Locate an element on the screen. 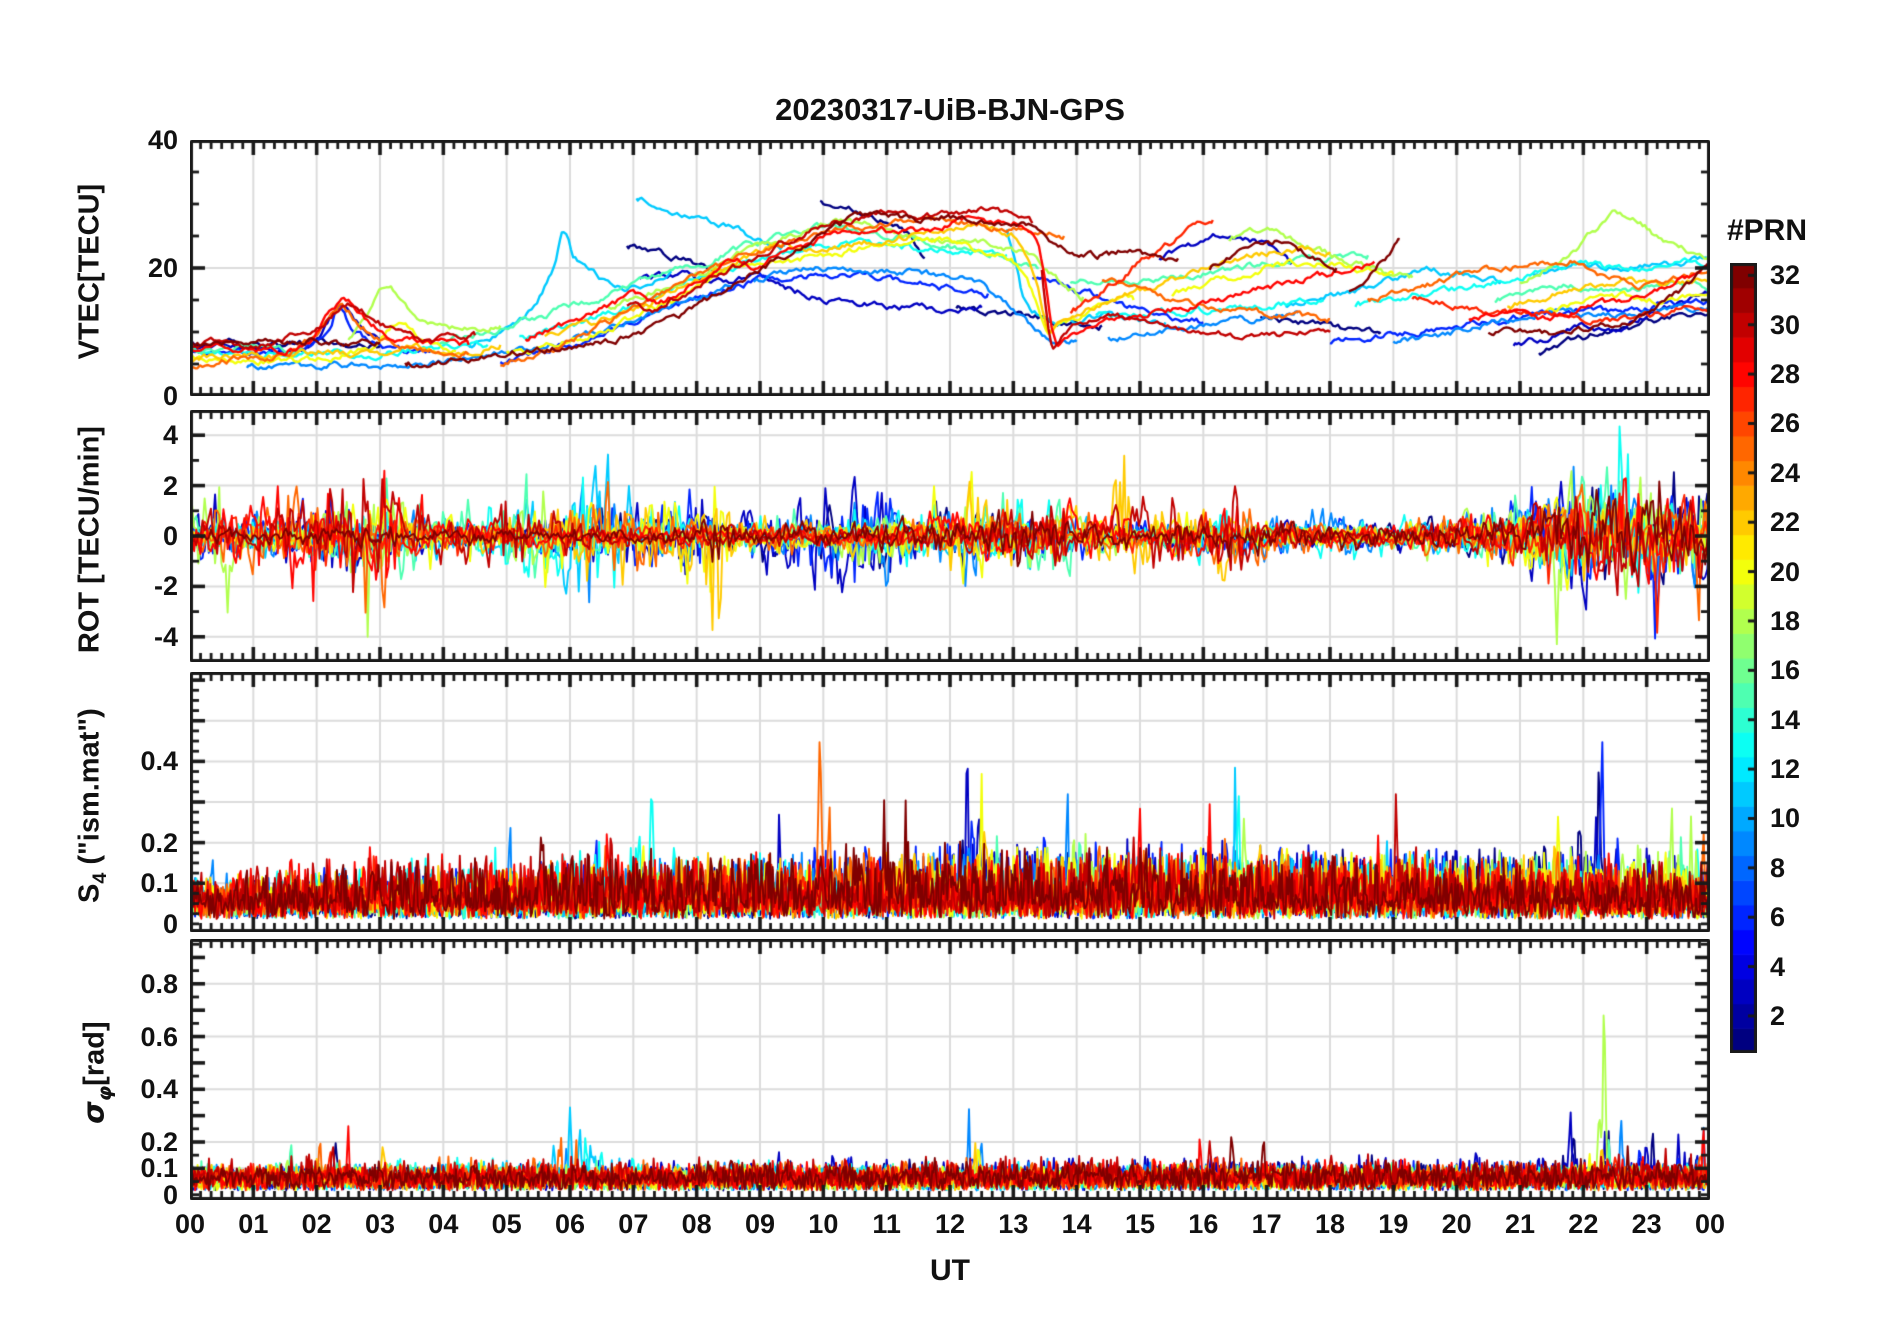 The image size is (1902, 1330). colorbar-tick-label: 32 is located at coordinates (1785, 275).